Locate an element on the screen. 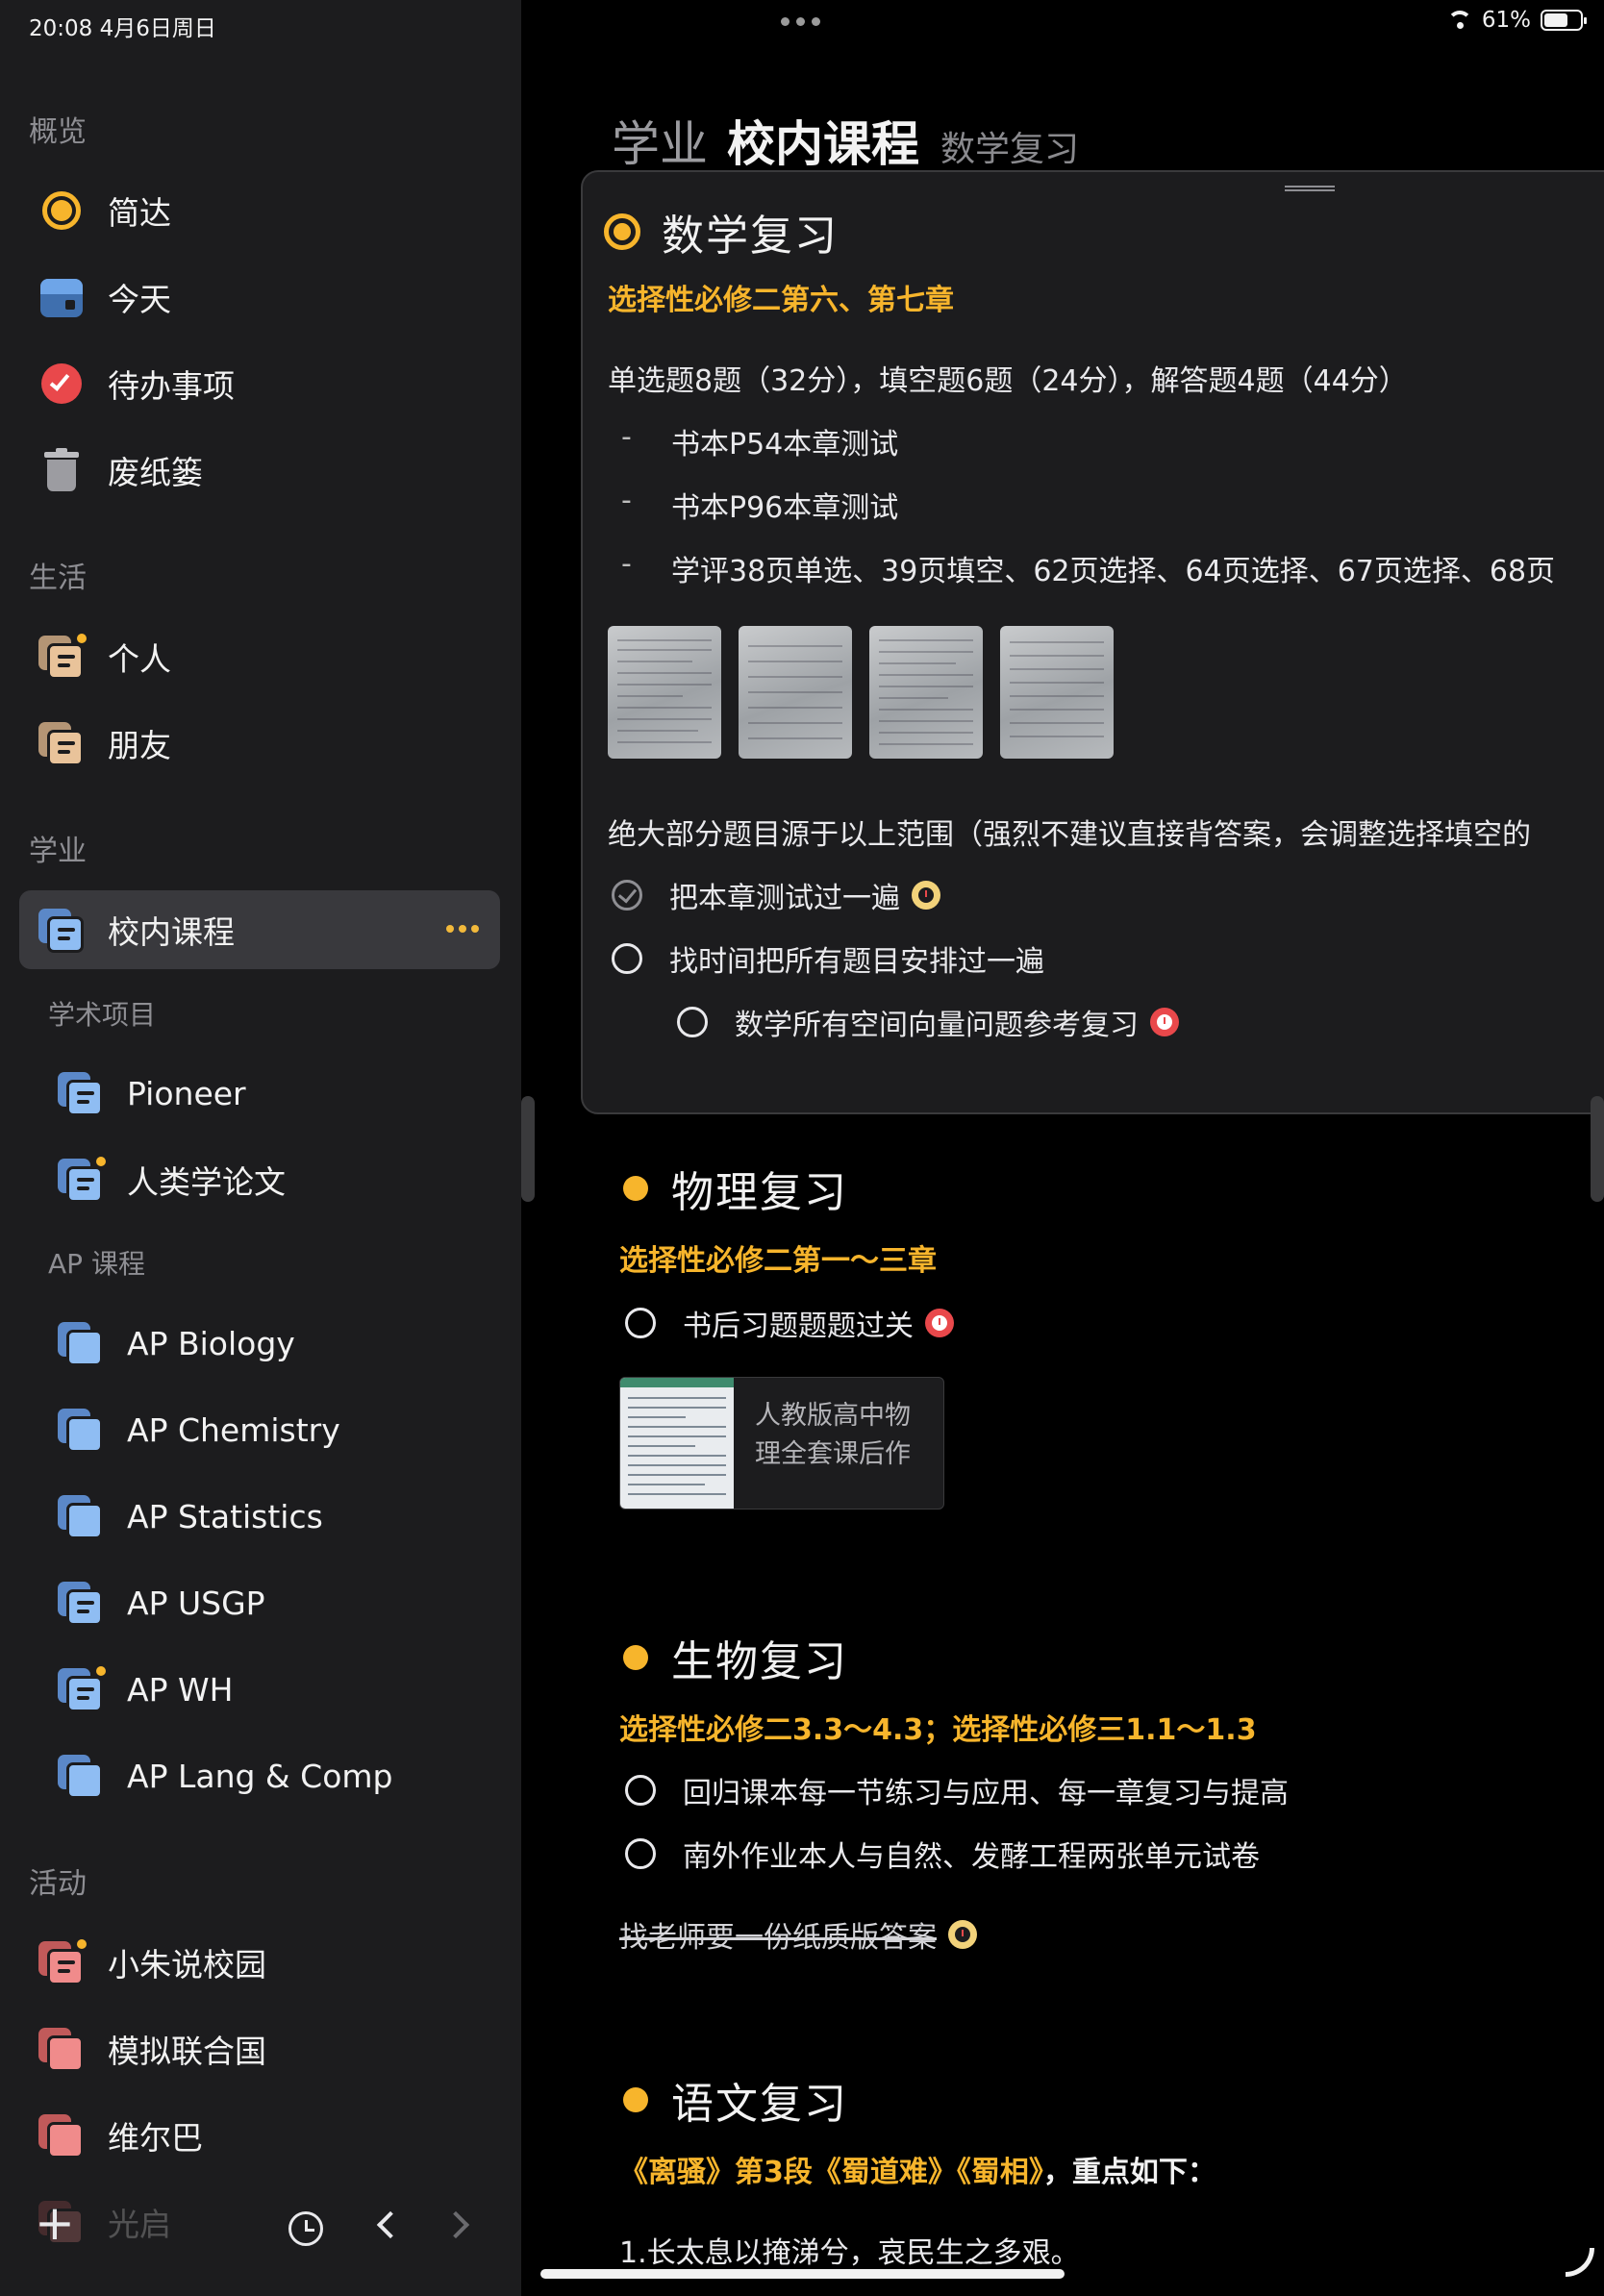 The height and width of the screenshot is (2296, 1604). list-item: - 学评38页单选、39页填空、62页选择、64页选择、67页选择、68页 is located at coordinates (1088, 567).